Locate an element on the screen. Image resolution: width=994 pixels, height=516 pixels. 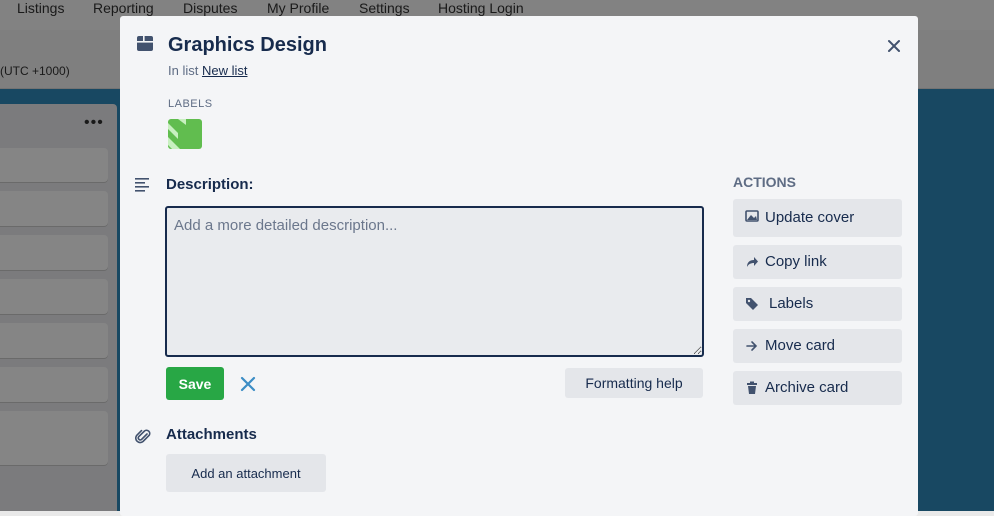
formatting-help-button: Formatting help is located at coordinates (634, 383).